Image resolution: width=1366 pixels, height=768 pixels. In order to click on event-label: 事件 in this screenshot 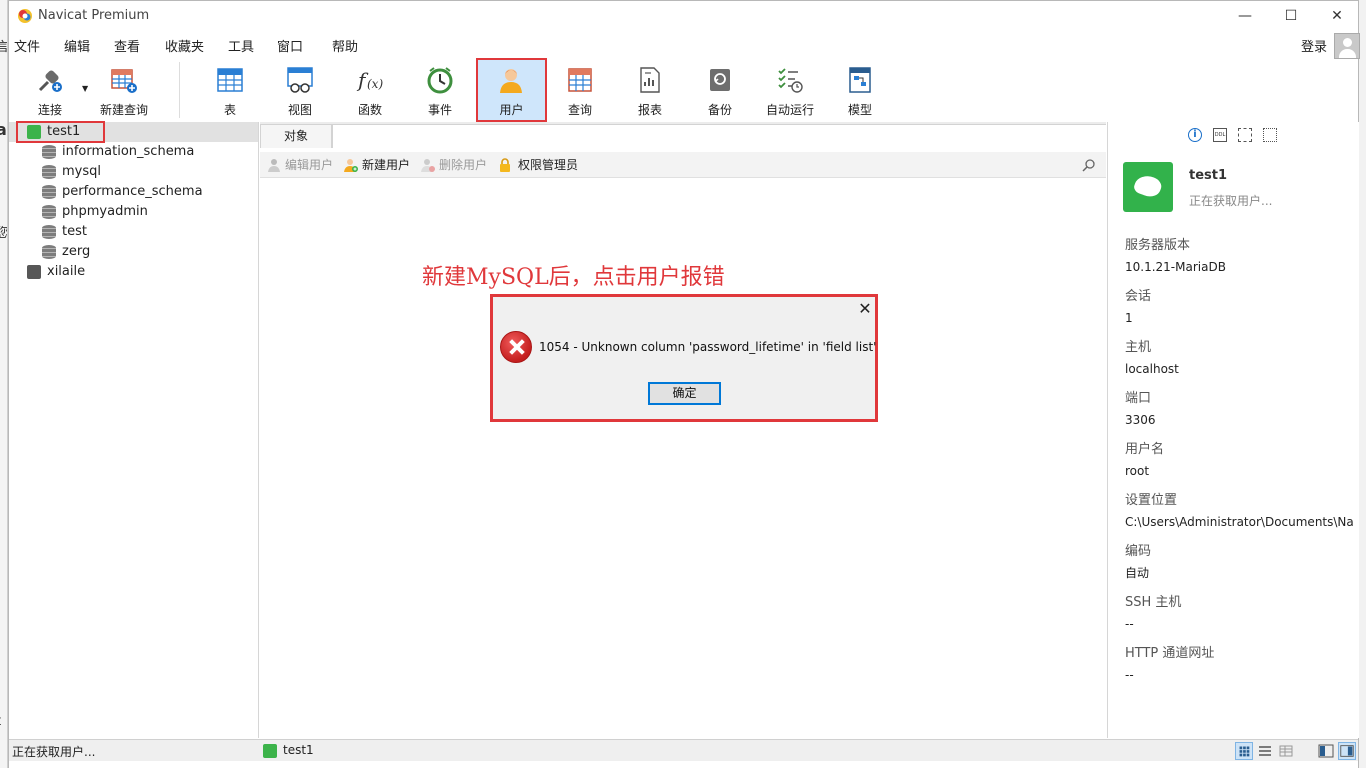, I will do `click(439, 110)`.